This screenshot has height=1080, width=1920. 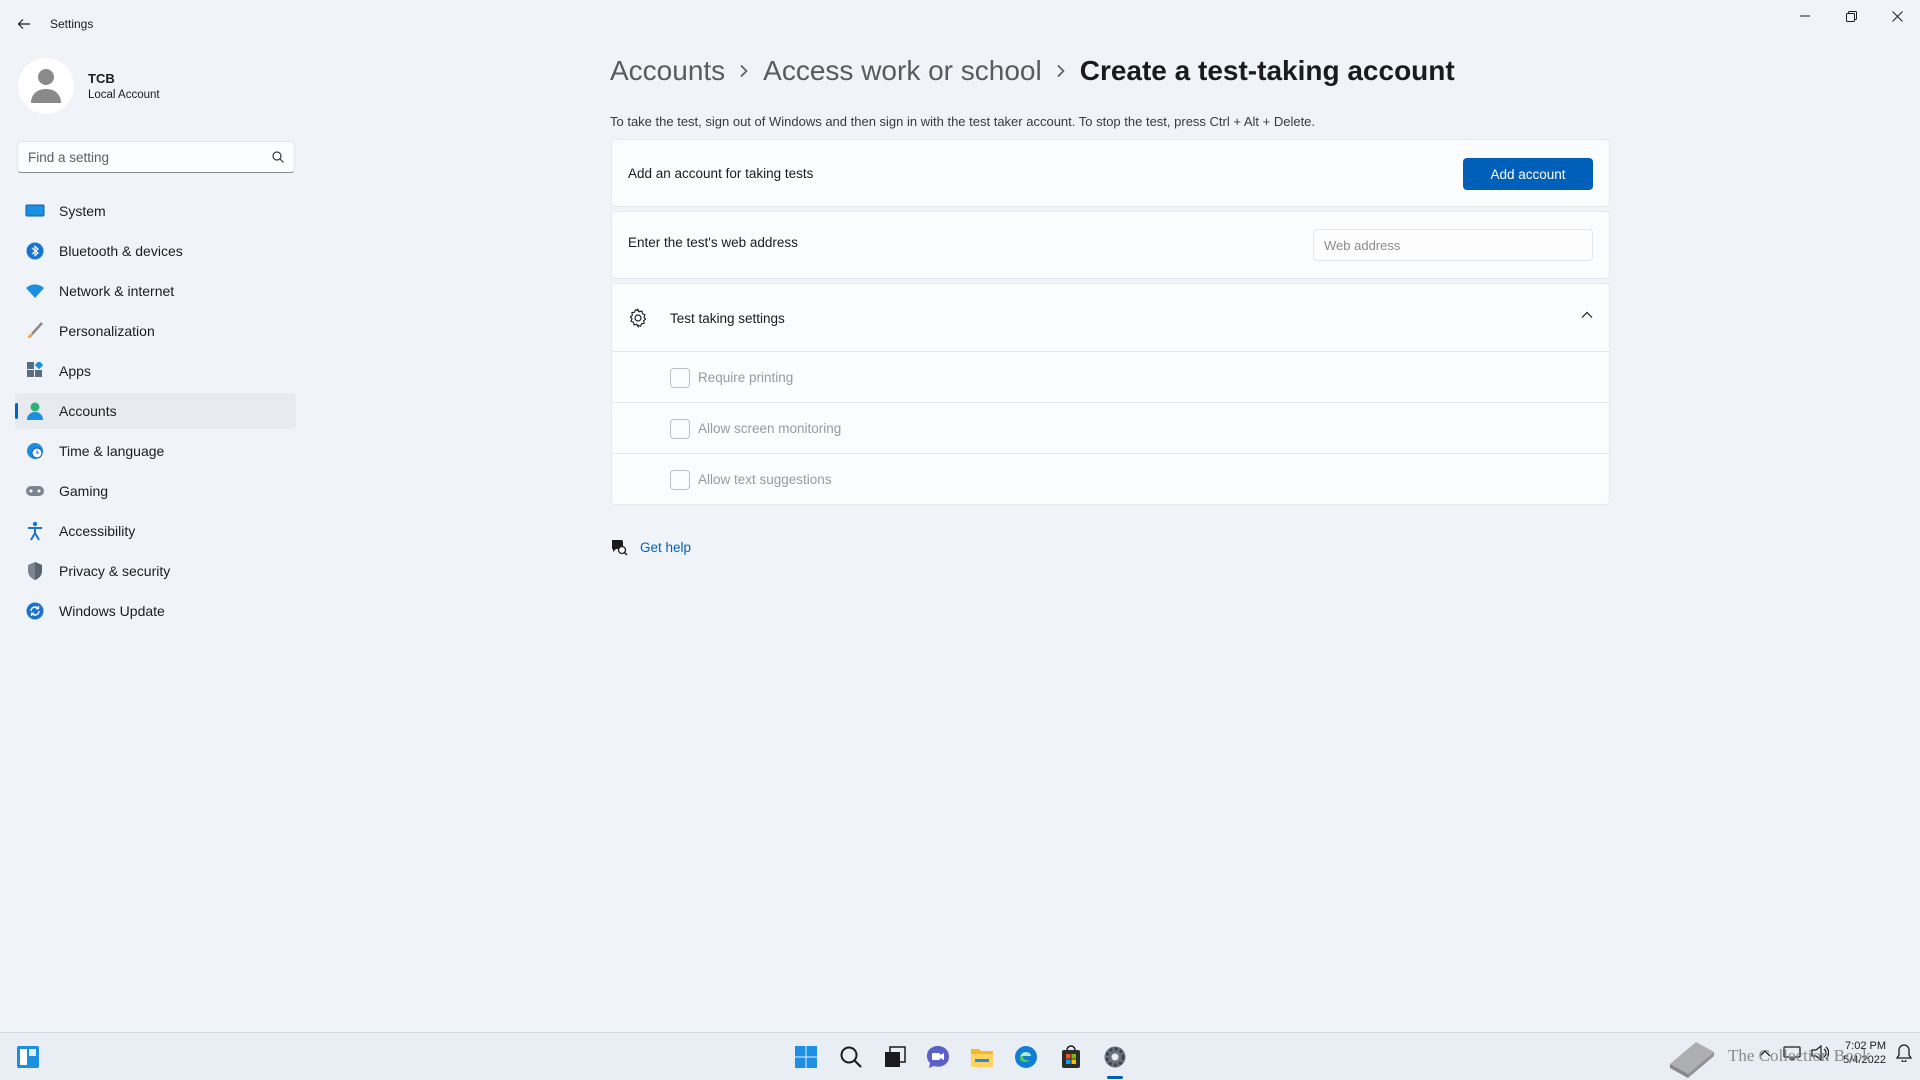 I want to click on shield-icon, so click(x=35, y=571).